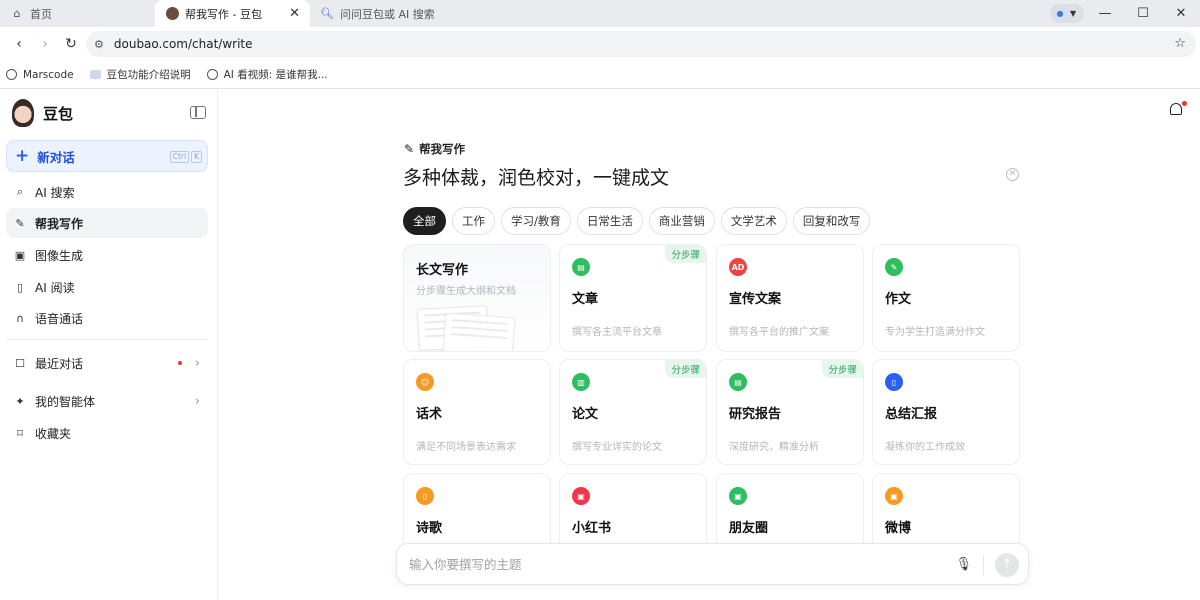 The image size is (1200, 600). Describe the element at coordinates (107, 223) in the screenshot. I see `sidebar-item-write: ✎ 帮我写作` at that location.